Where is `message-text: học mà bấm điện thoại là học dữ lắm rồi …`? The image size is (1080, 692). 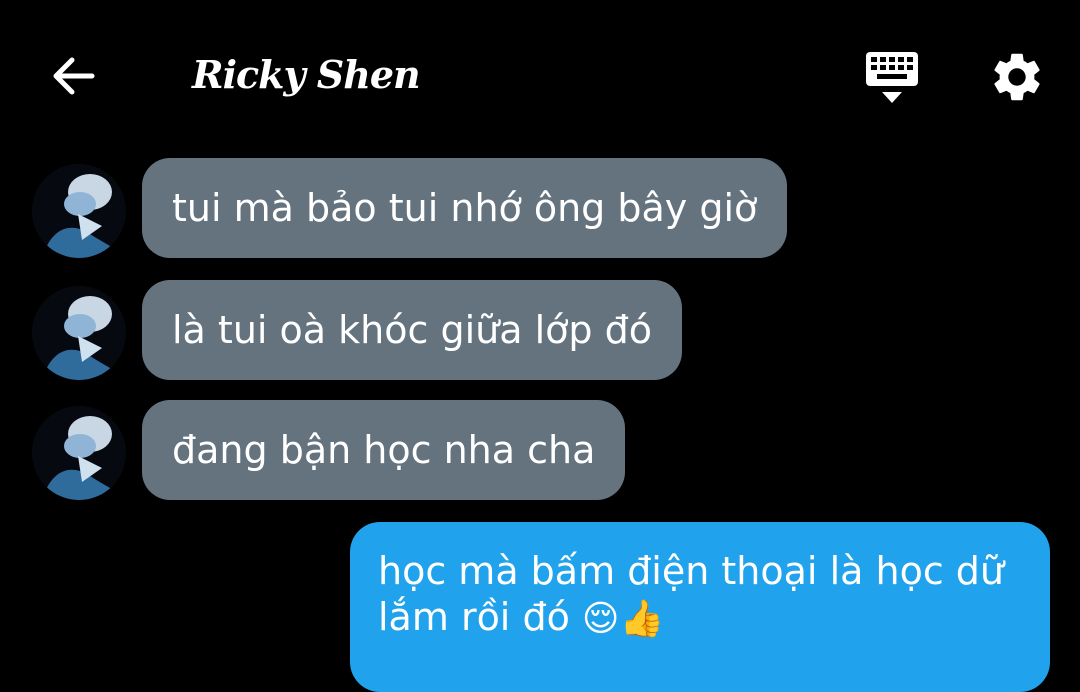
message-text: học mà bấm điện thoại là học dữ lắm rồi … is located at coordinates (691, 594).